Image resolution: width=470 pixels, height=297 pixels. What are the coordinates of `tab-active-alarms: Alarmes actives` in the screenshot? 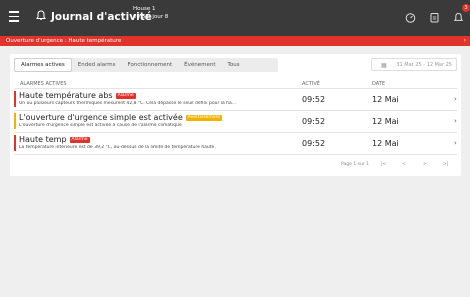 It's located at (43, 65).